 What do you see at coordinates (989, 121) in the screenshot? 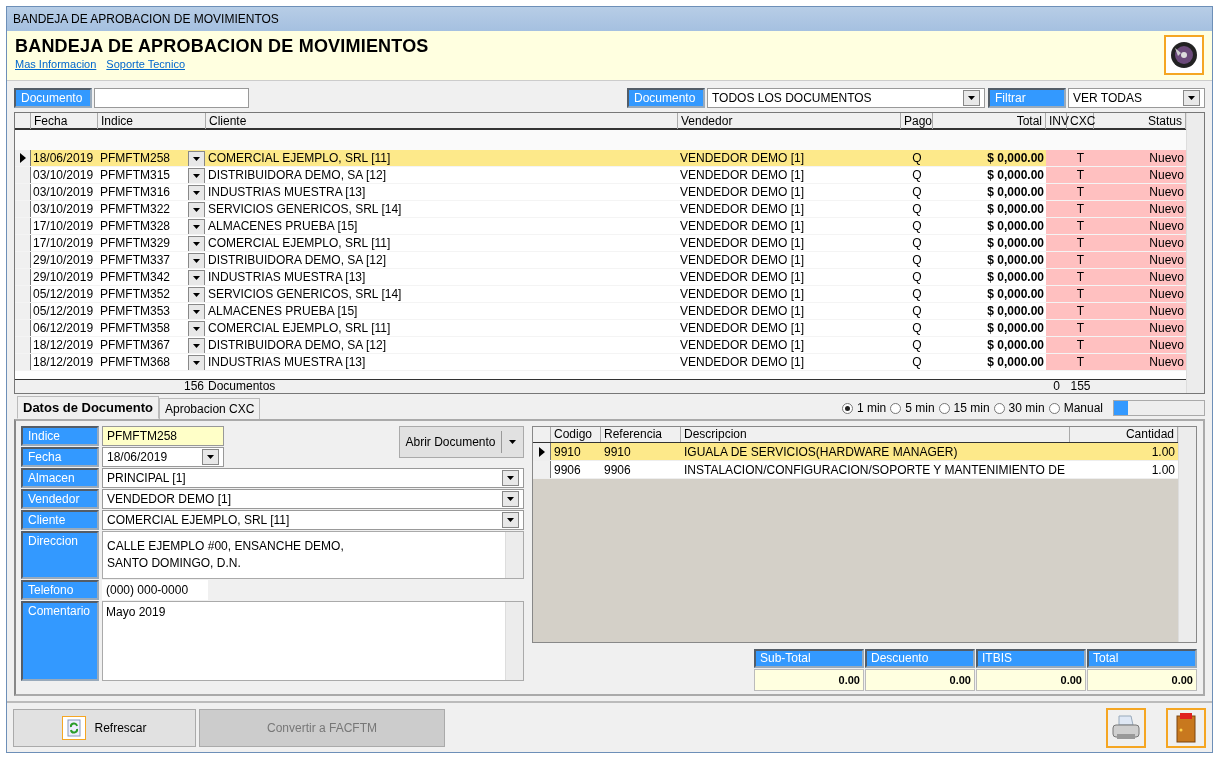
I see `column-header: Total` at bounding box center [989, 121].